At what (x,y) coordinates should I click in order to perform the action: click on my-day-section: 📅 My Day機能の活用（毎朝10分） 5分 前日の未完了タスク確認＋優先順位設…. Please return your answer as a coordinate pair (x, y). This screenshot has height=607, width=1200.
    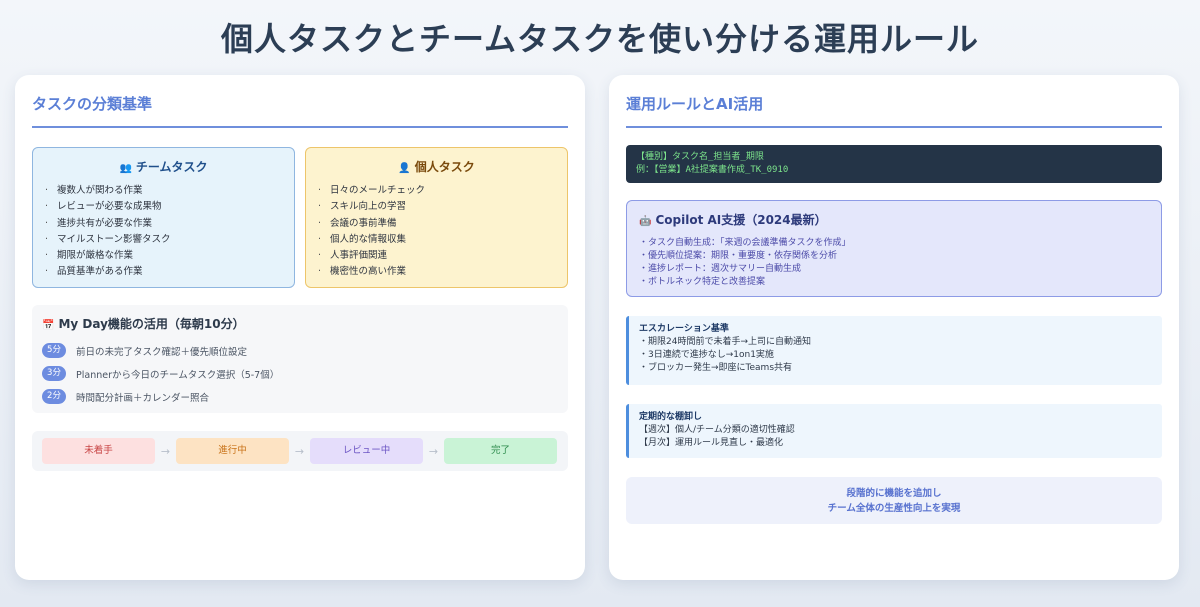
    Looking at the image, I should click on (300, 359).